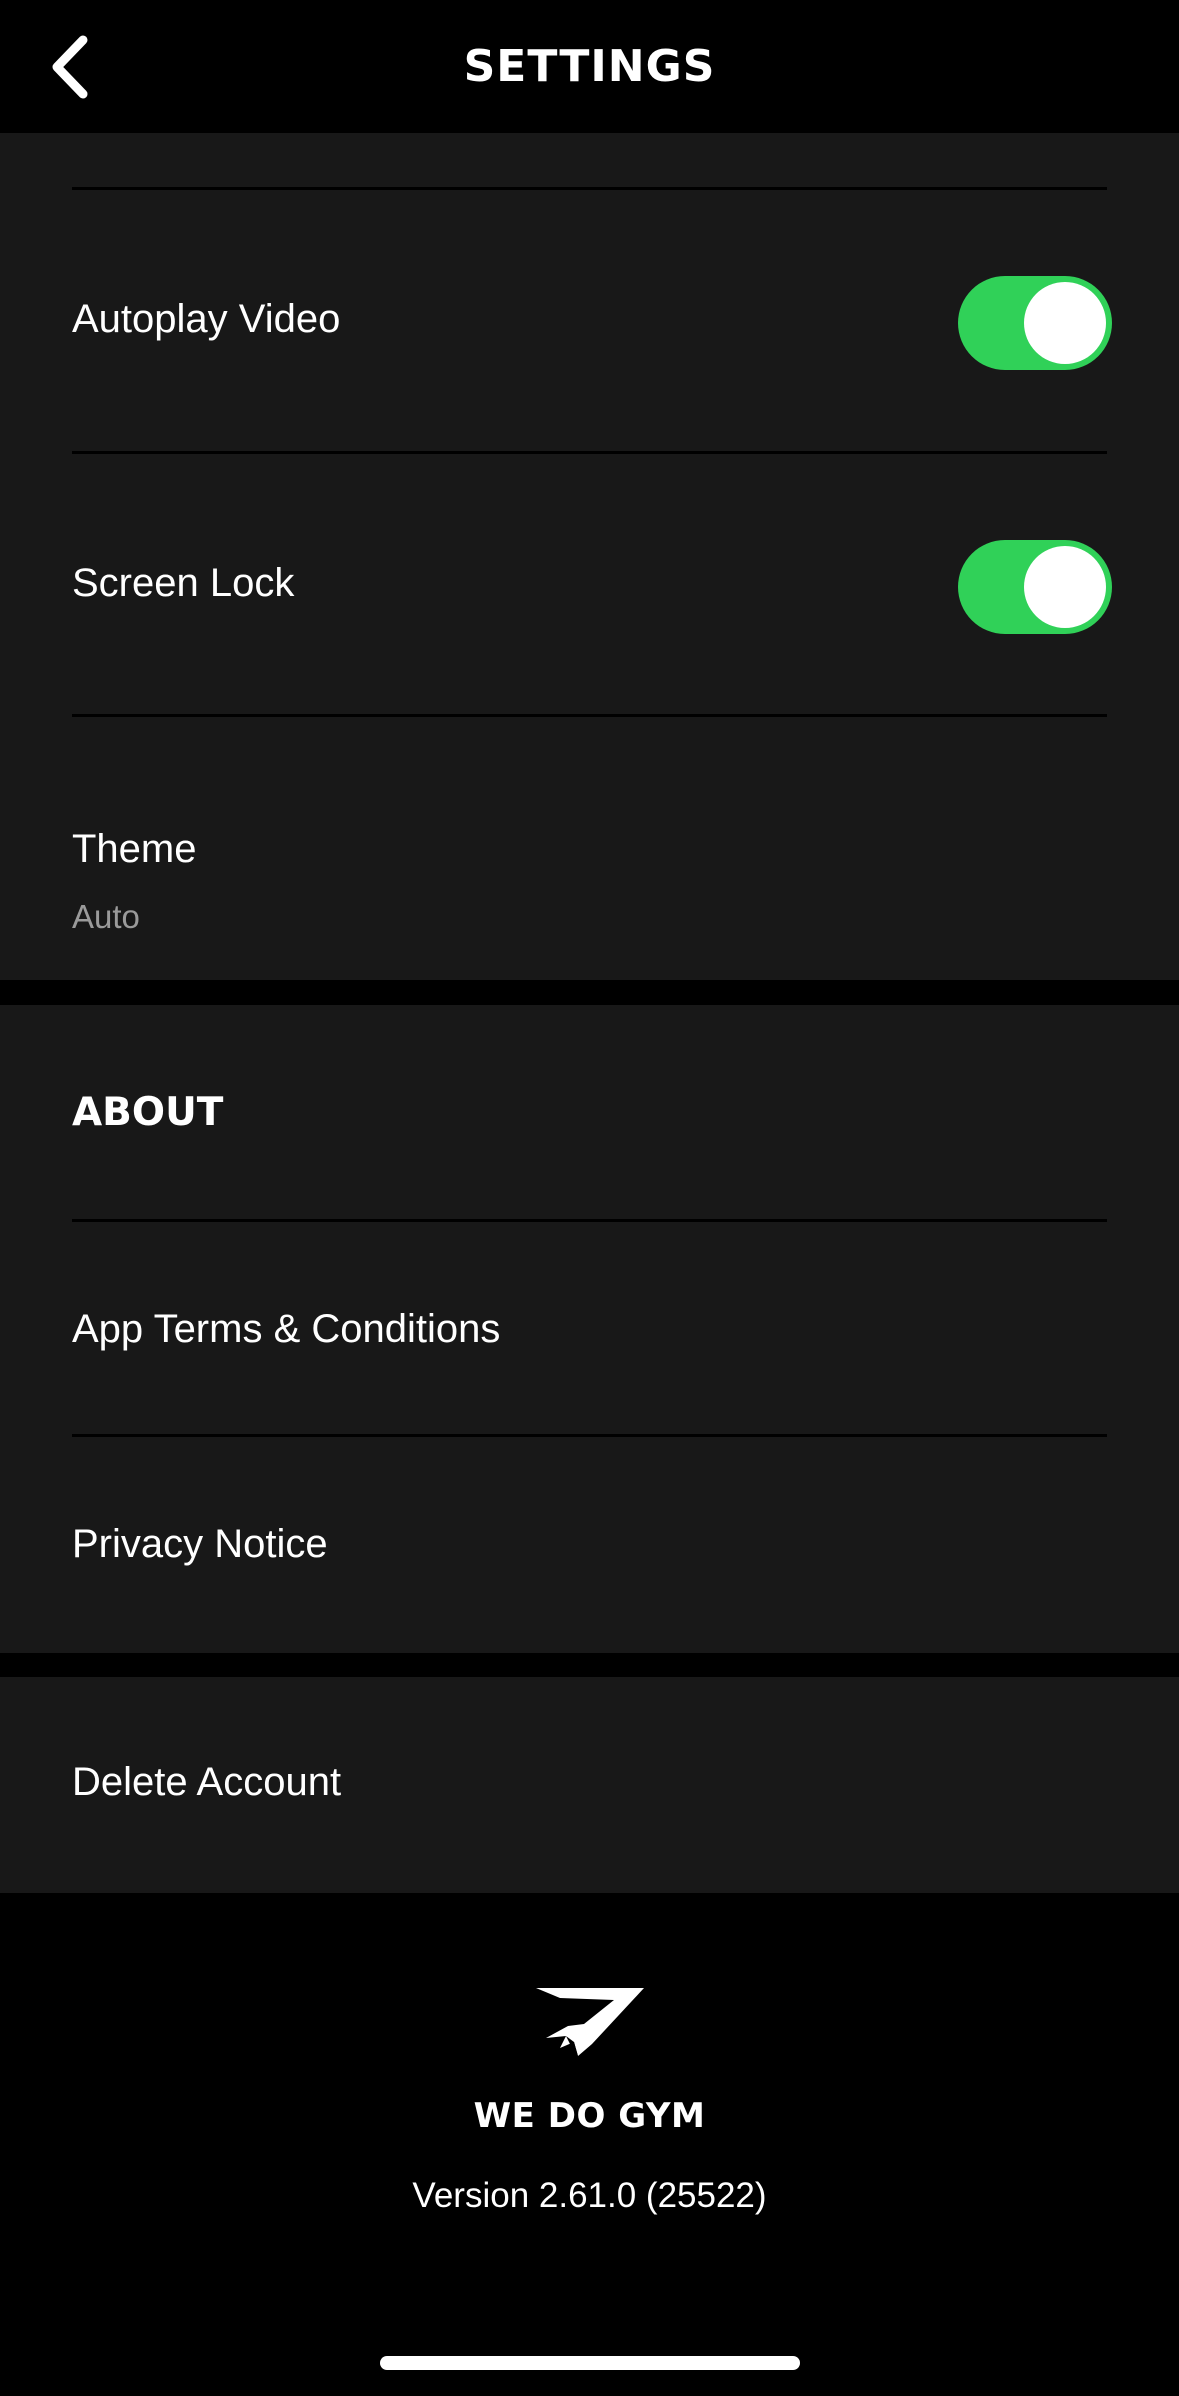 The height and width of the screenshot is (2396, 1179). What do you see at coordinates (148, 1112) in the screenshot?
I see `about-heading: ABOUT` at bounding box center [148, 1112].